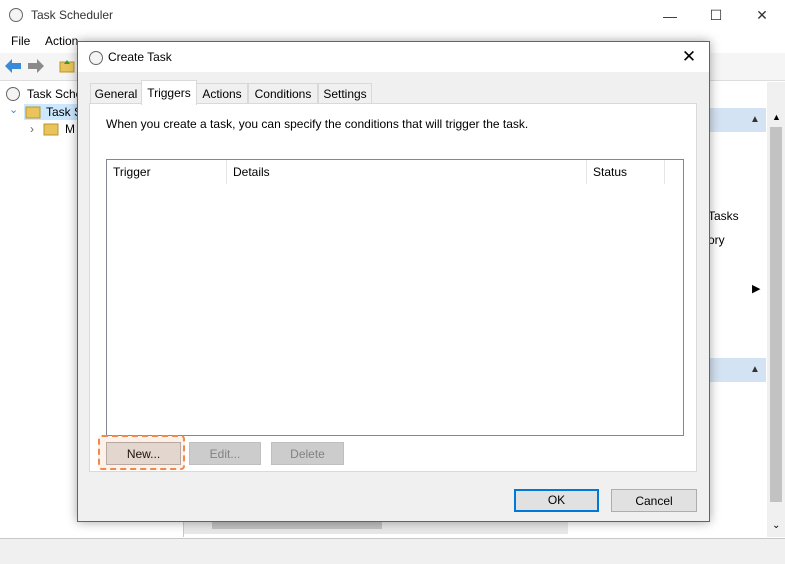 Image resolution: width=785 pixels, height=564 pixels. Describe the element at coordinates (307, 453) in the screenshot. I see `delete-trigger-button: Delete` at that location.